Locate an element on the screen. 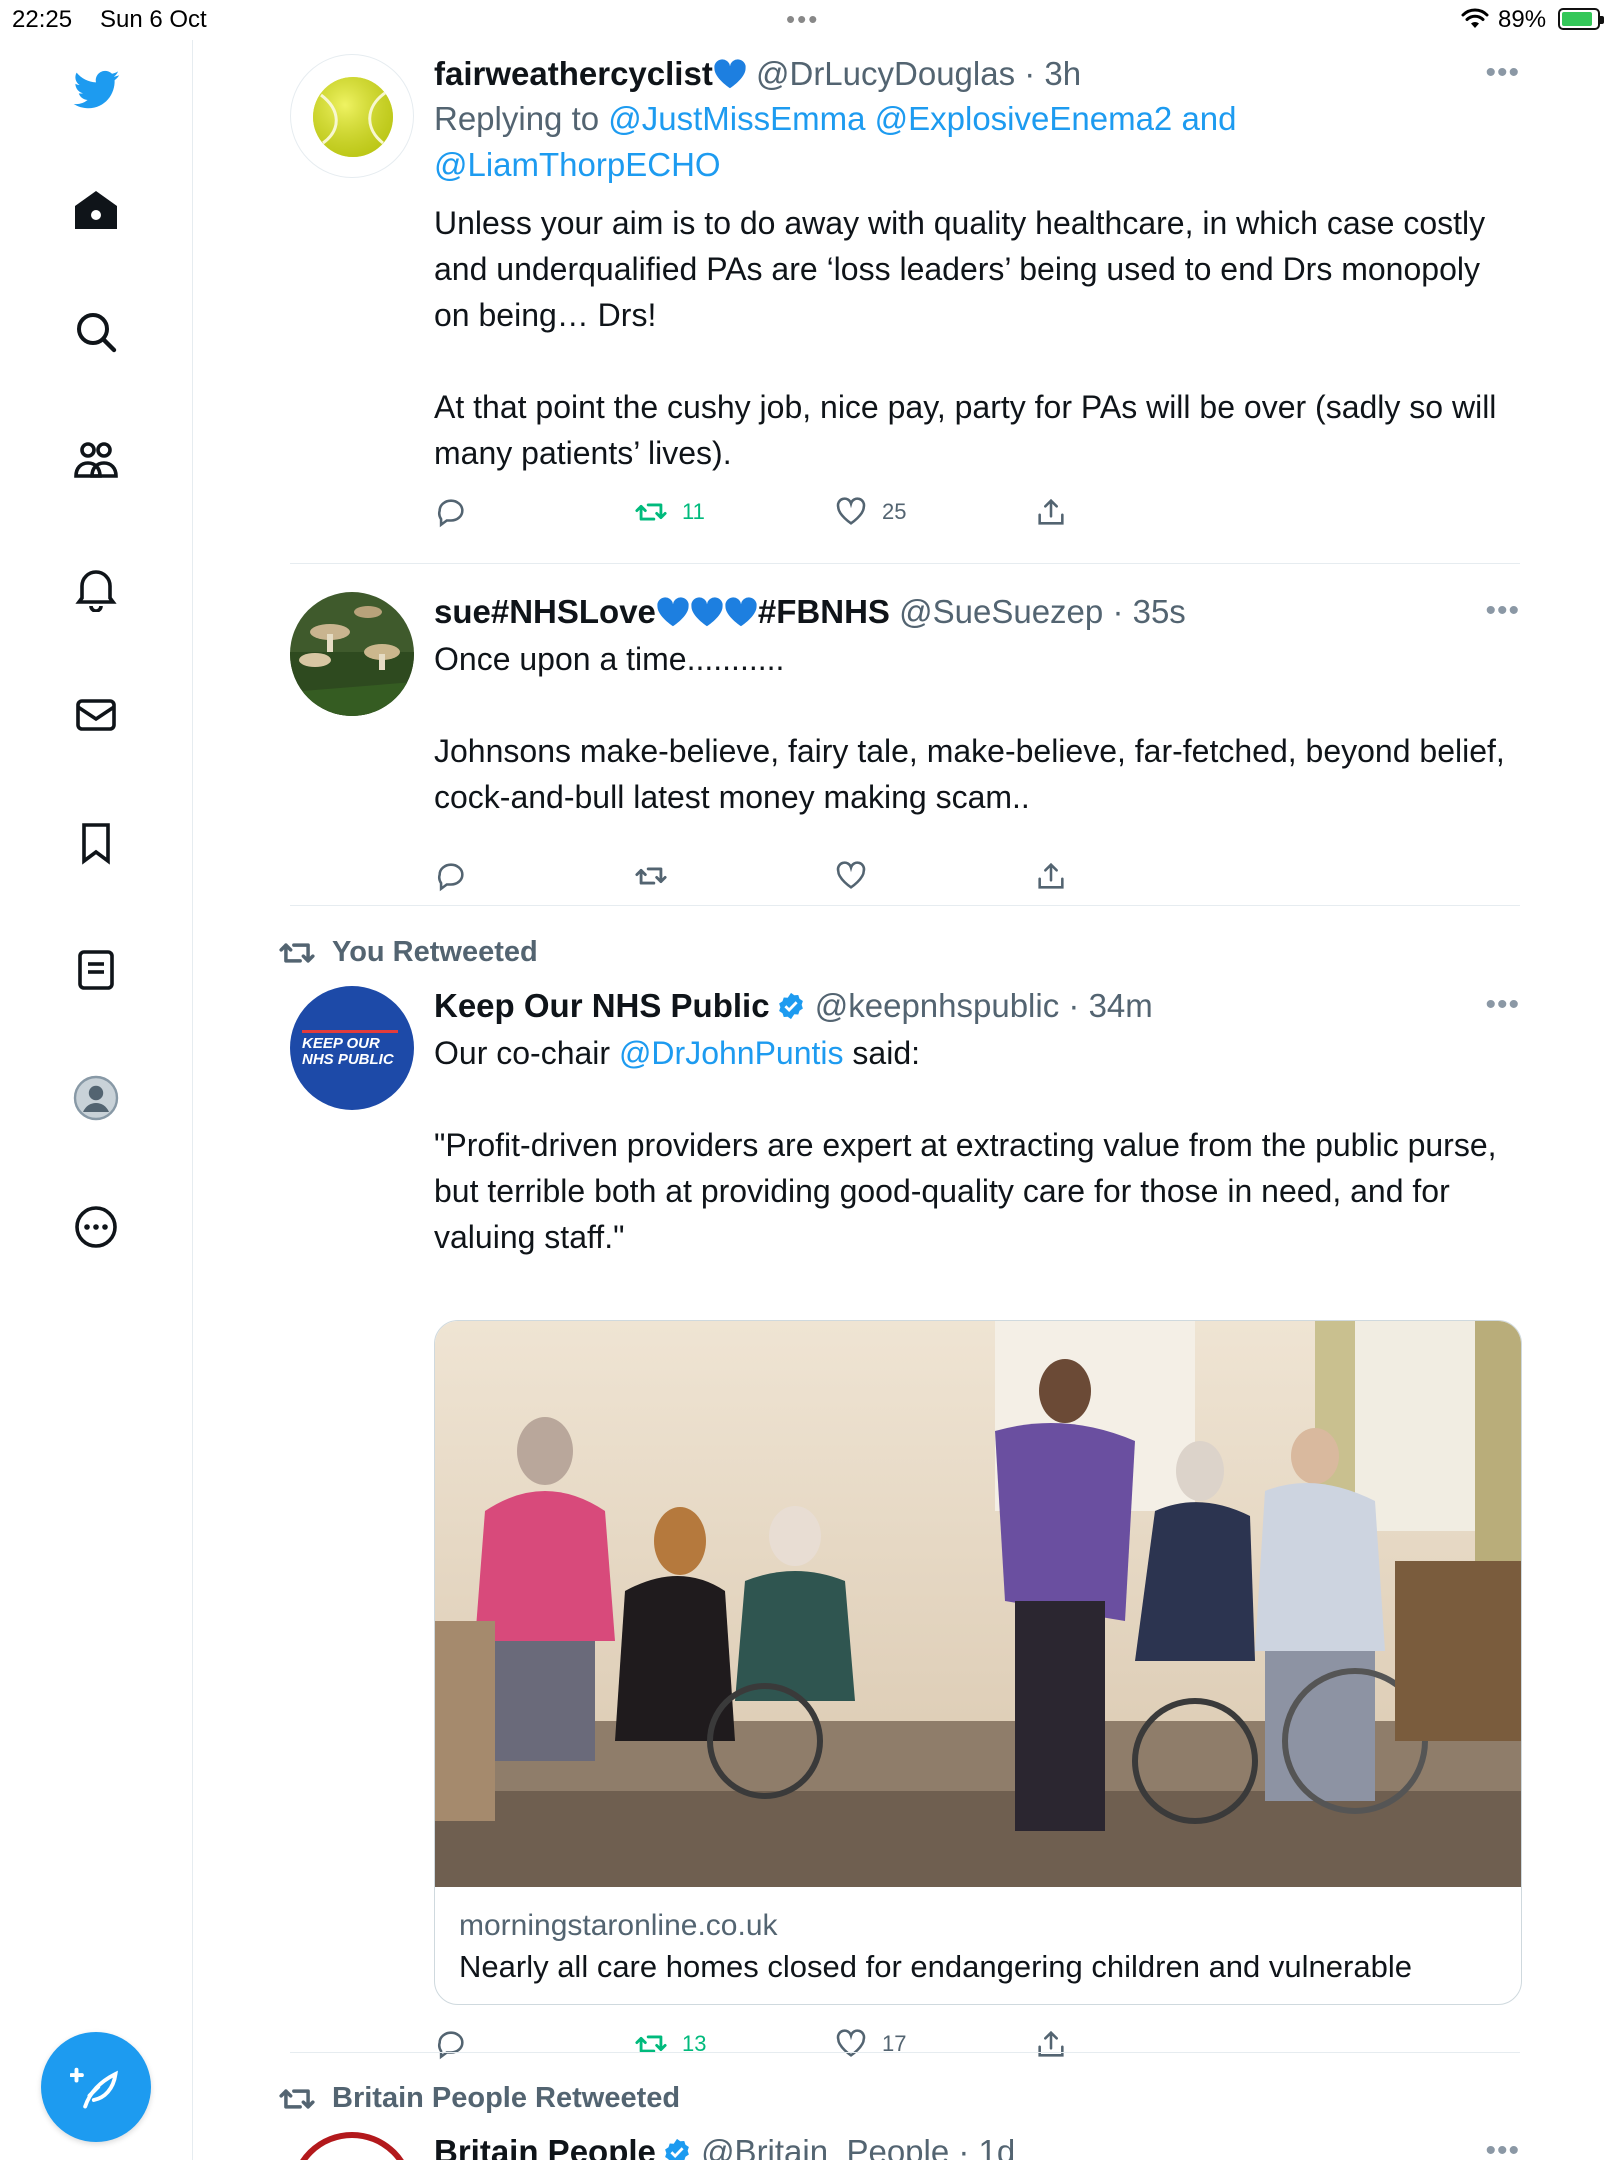 The height and width of the screenshot is (2160, 1620). tweet-header: Keep Our NHS Public @keepnhspublic · 34m is located at coordinates (977, 1006).